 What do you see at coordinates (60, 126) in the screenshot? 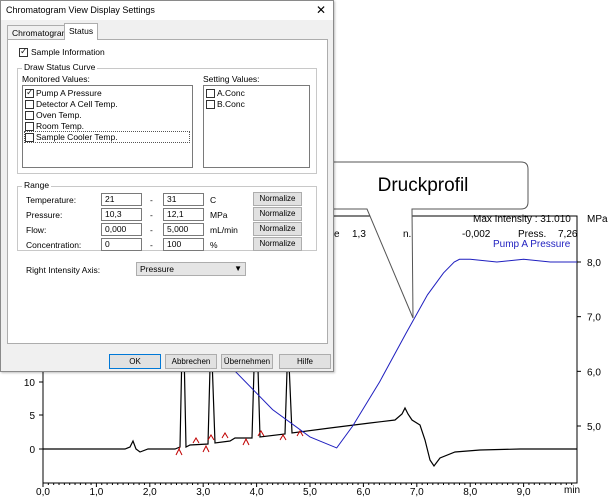
I see `item-label: Room Temp.` at bounding box center [60, 126].